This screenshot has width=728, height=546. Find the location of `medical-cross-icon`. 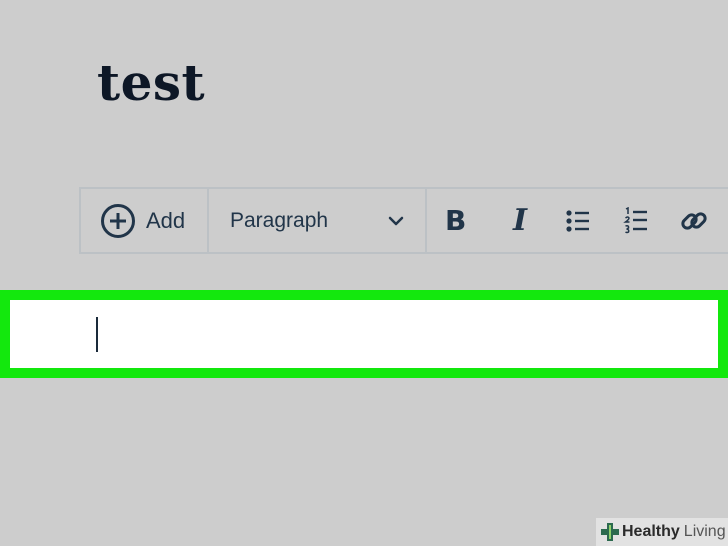

medical-cross-icon is located at coordinates (610, 532).